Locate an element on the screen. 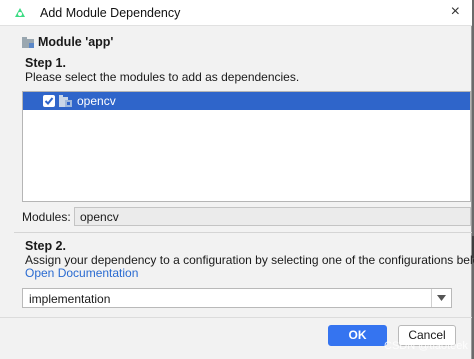 This screenshot has width=474, height=359. section-divider is located at coordinates (243, 232).